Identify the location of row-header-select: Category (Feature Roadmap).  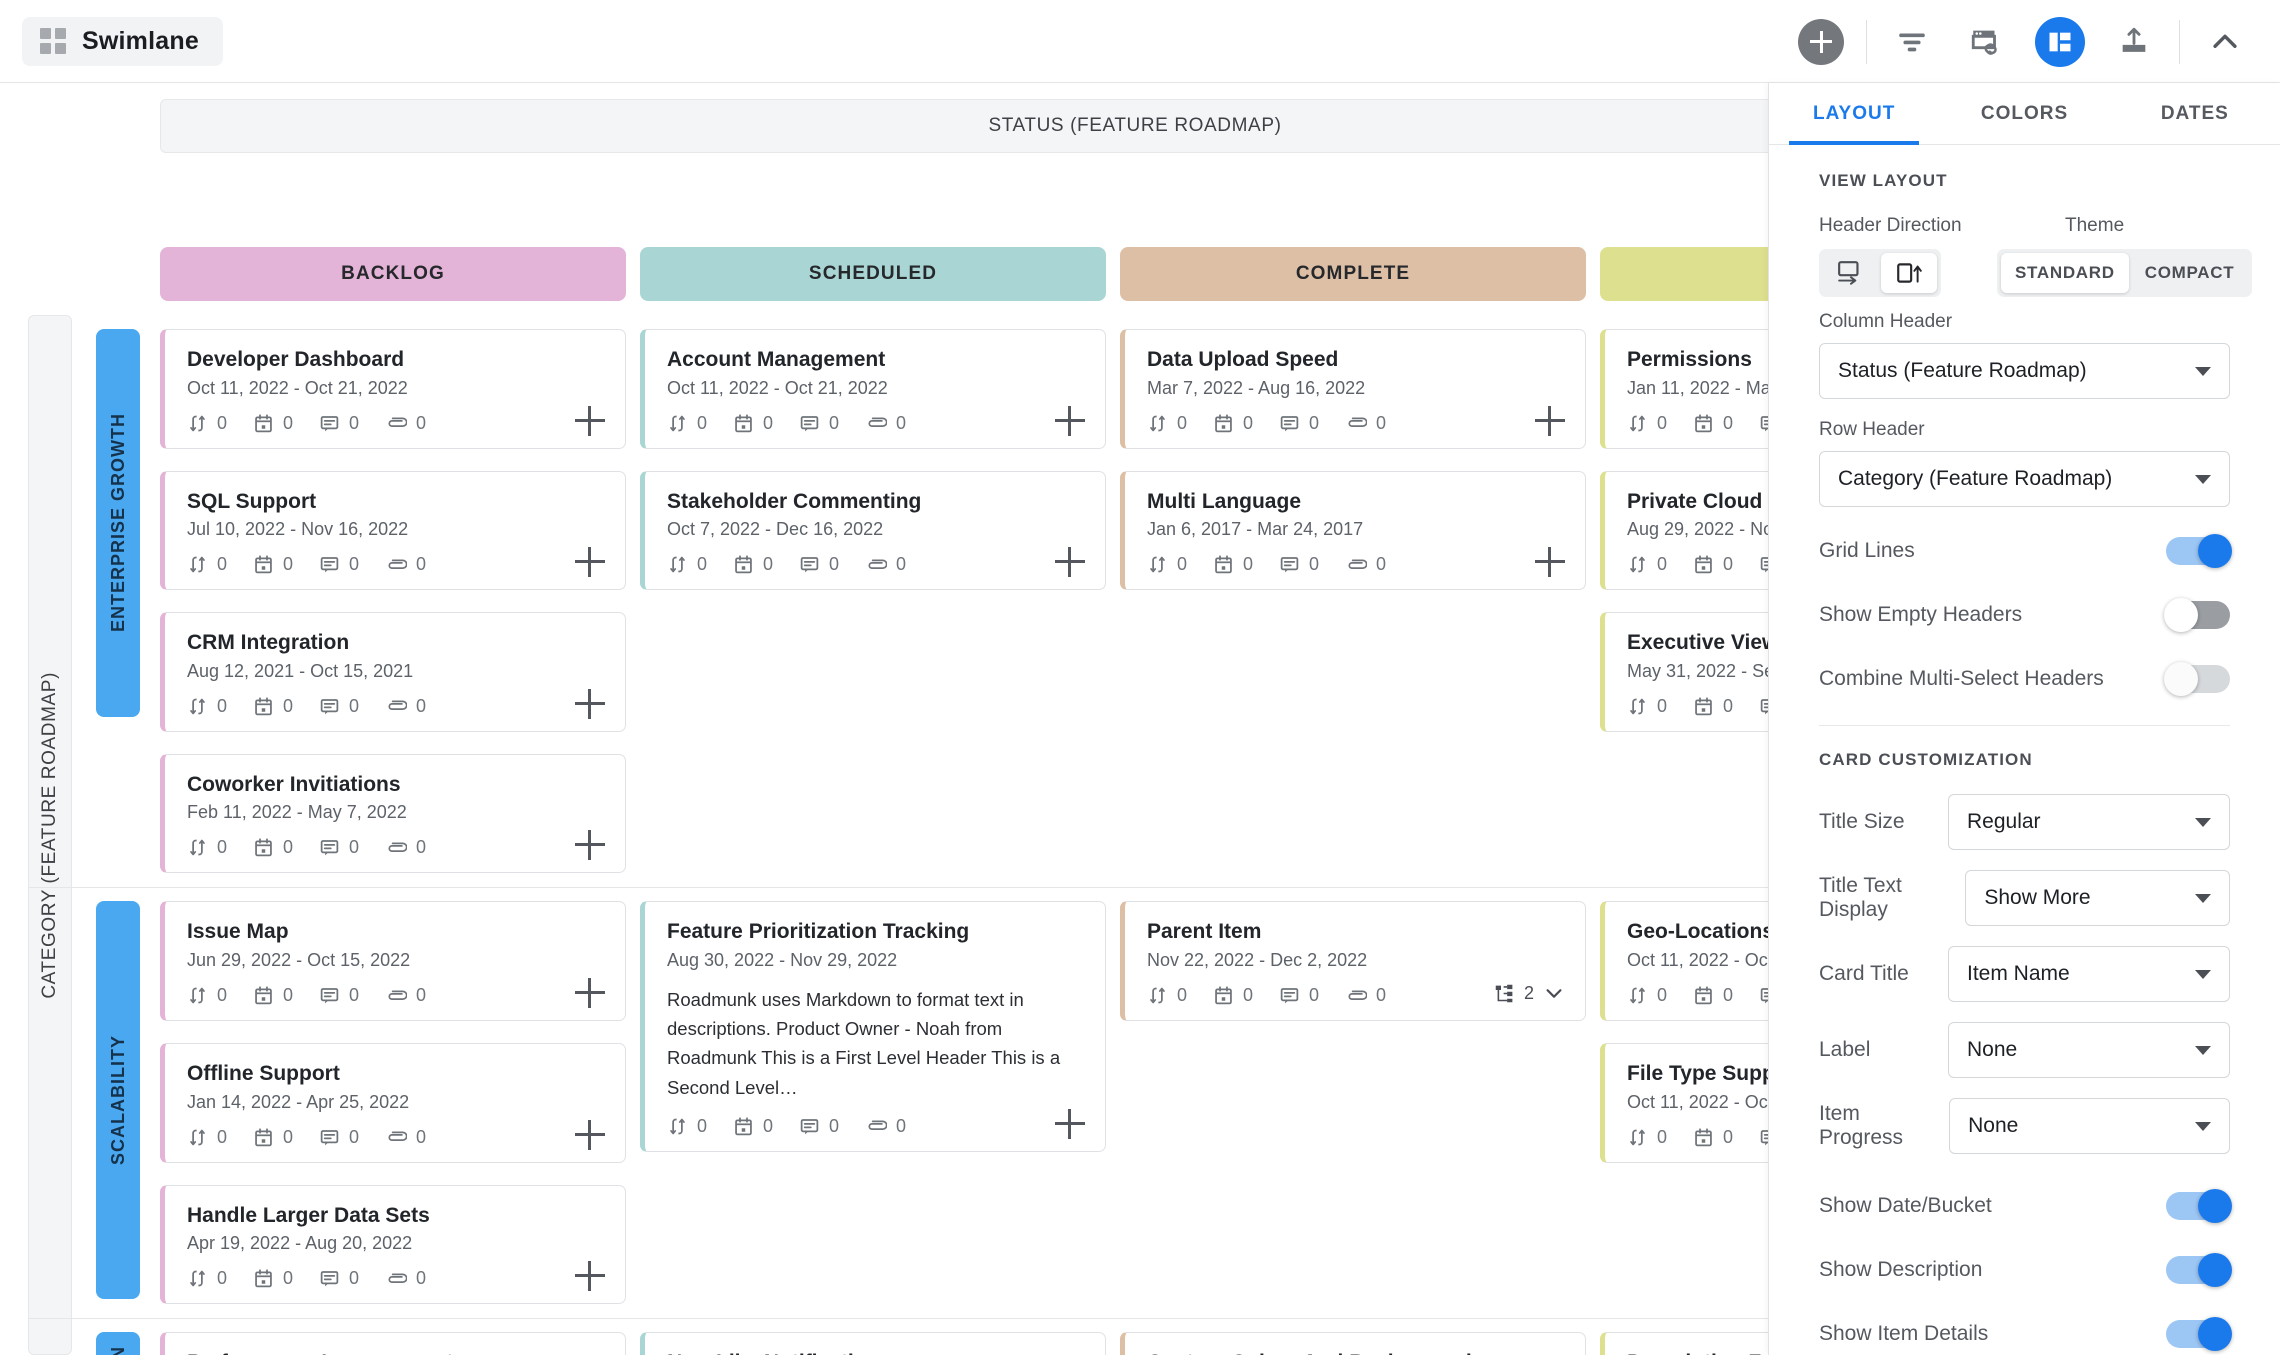
(2024, 479).